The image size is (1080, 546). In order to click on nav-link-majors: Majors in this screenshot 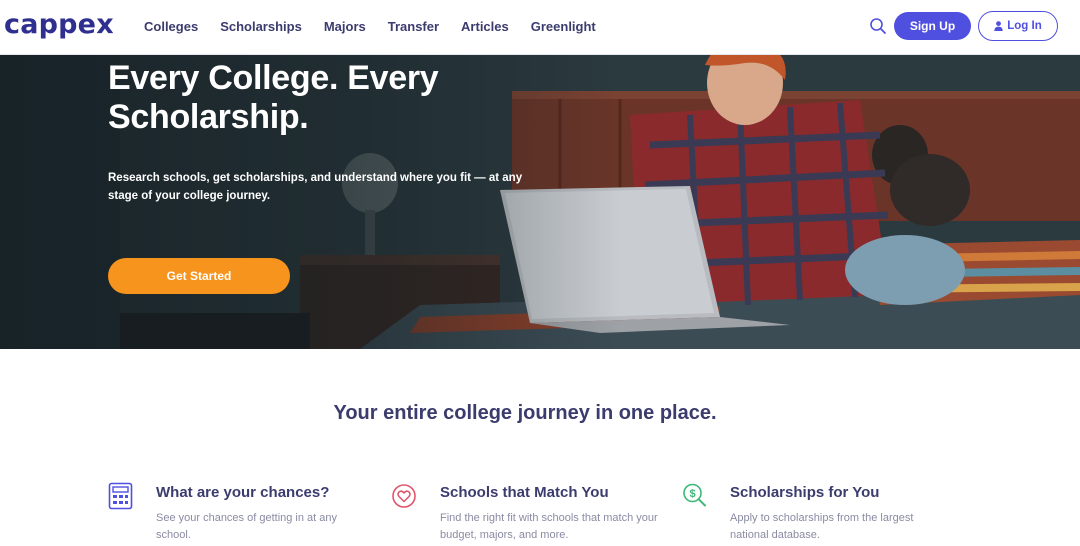, I will do `click(345, 26)`.